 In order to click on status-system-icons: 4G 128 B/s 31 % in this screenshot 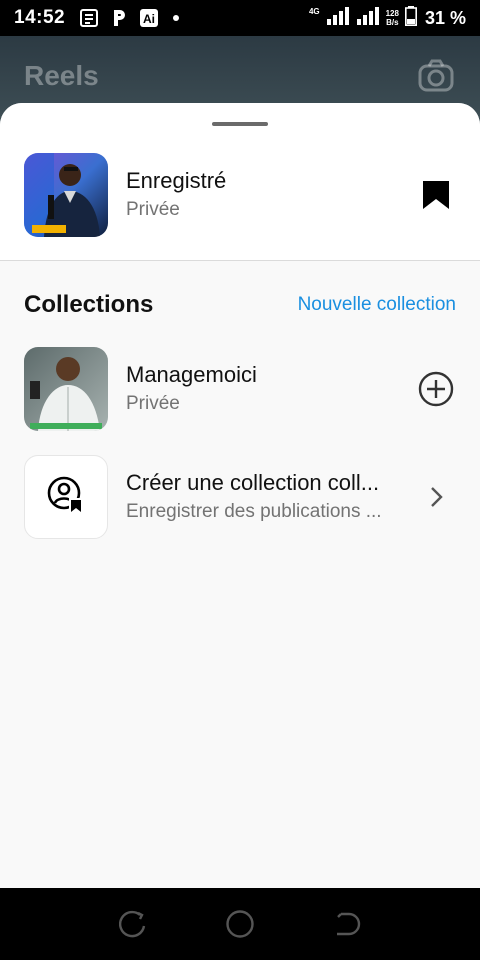, I will do `click(387, 18)`.